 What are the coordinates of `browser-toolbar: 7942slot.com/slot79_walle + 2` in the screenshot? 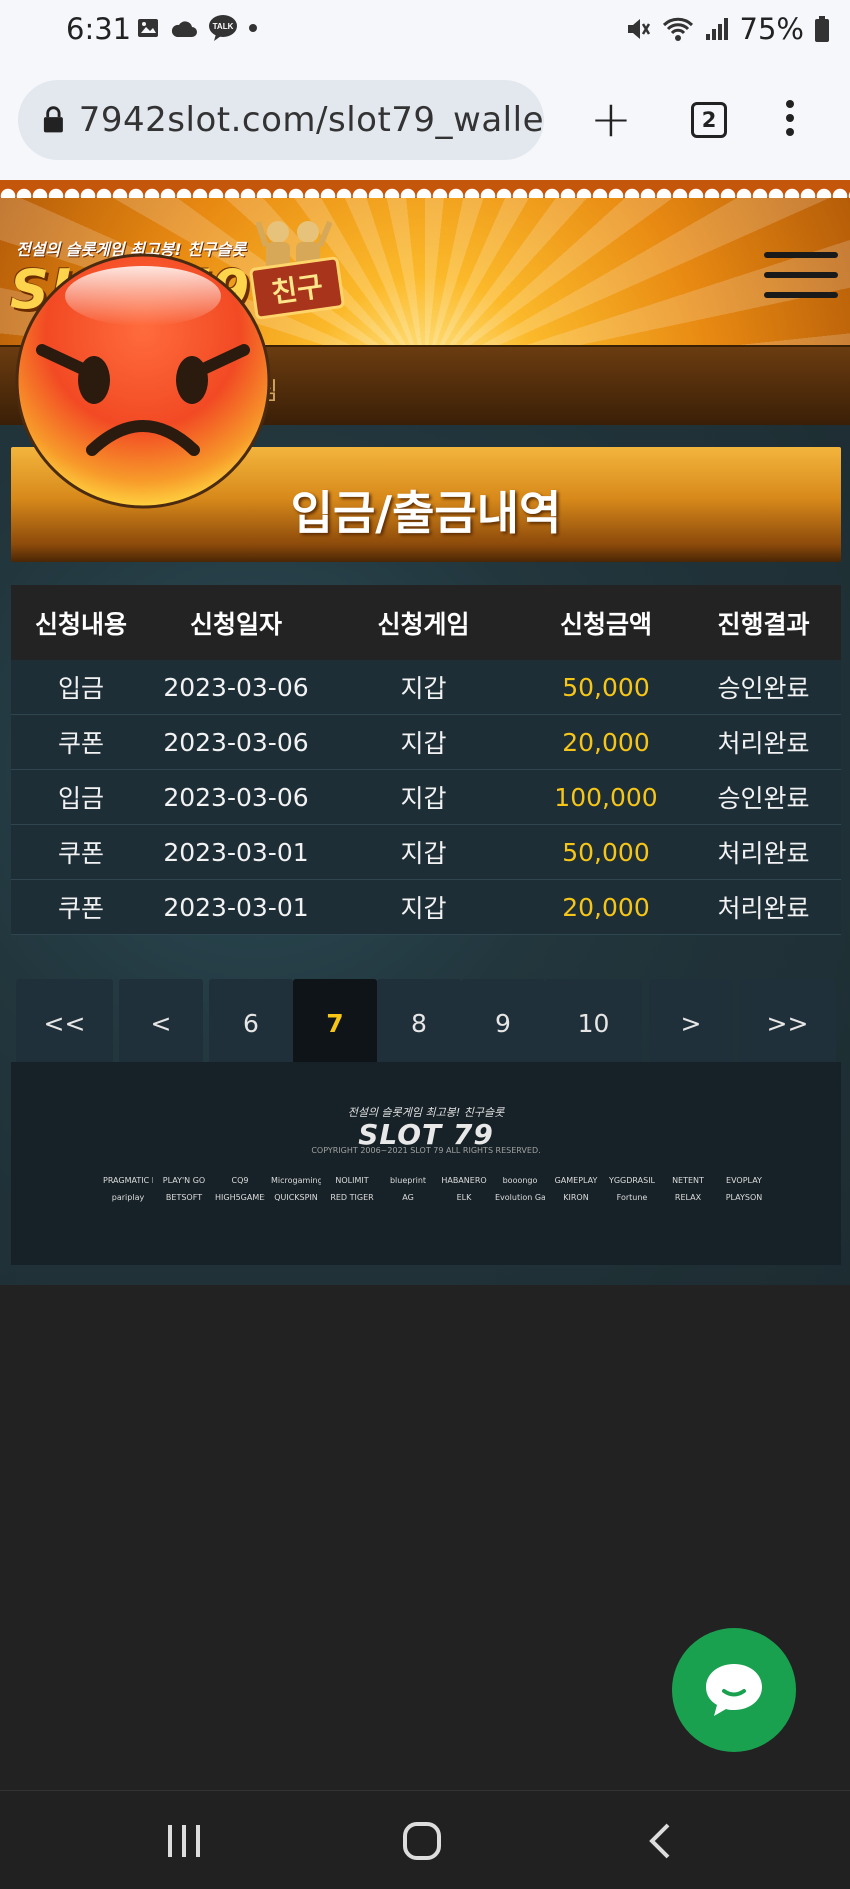 It's located at (425, 120).